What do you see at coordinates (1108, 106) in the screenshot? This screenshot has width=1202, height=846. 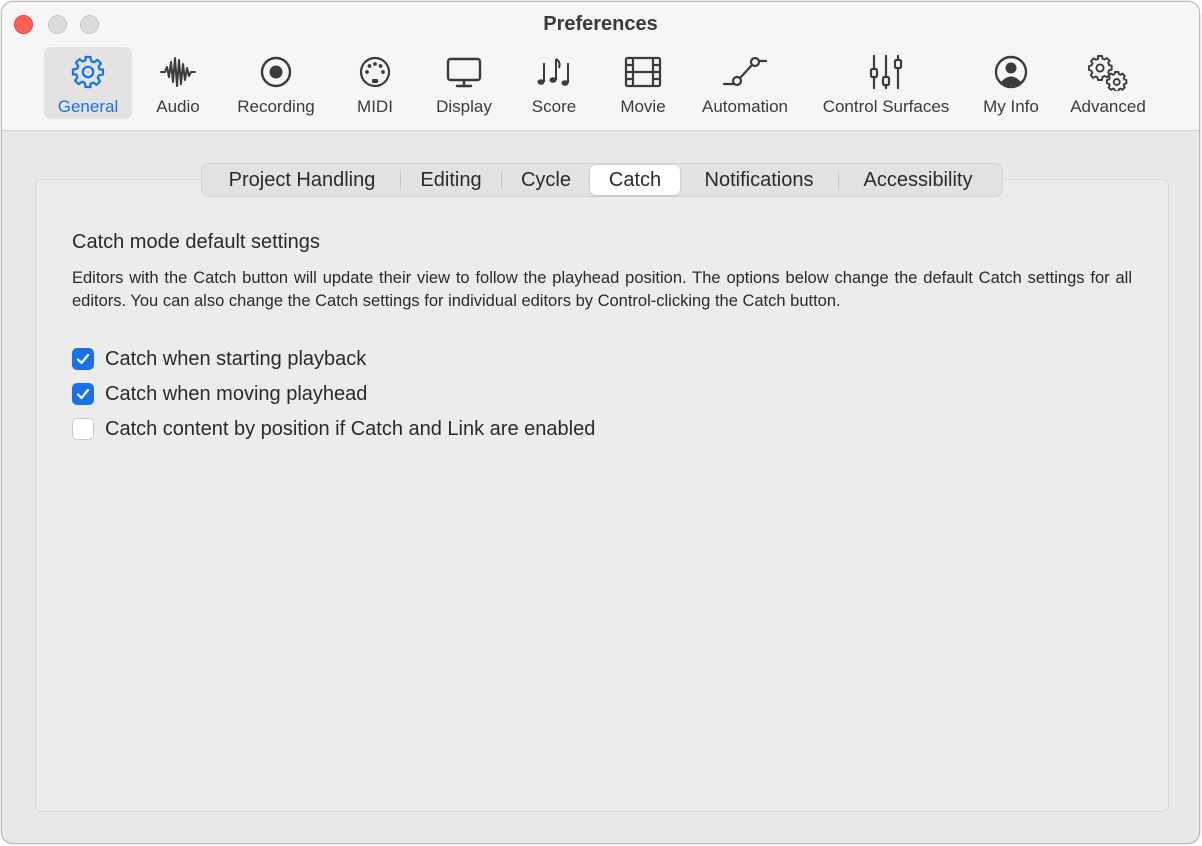 I see `toolbar-advanced-label: Advanced` at bounding box center [1108, 106].